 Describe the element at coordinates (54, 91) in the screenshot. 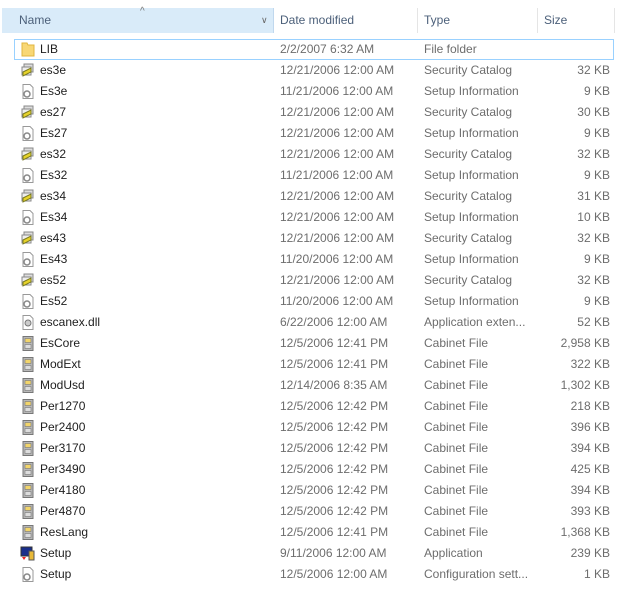

I see `file-name: Es3e` at that location.